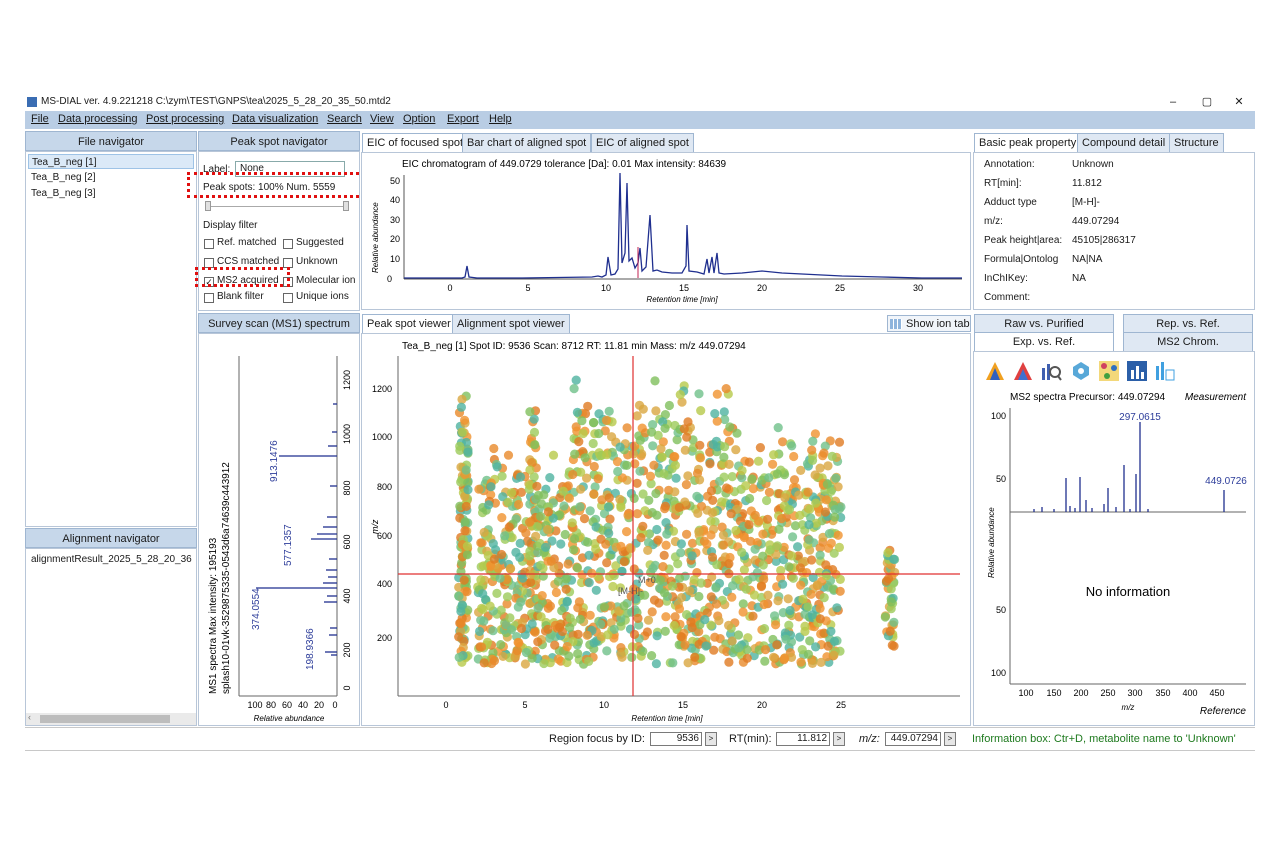 The height and width of the screenshot is (853, 1280). What do you see at coordinates (208, 206) in the screenshot?
I see `slider-left-handle` at bounding box center [208, 206].